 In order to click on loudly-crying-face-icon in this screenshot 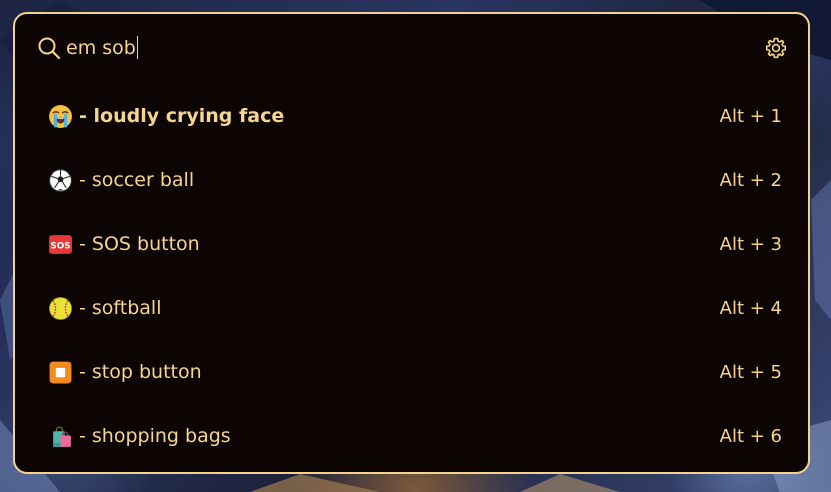, I will do `click(60, 116)`.